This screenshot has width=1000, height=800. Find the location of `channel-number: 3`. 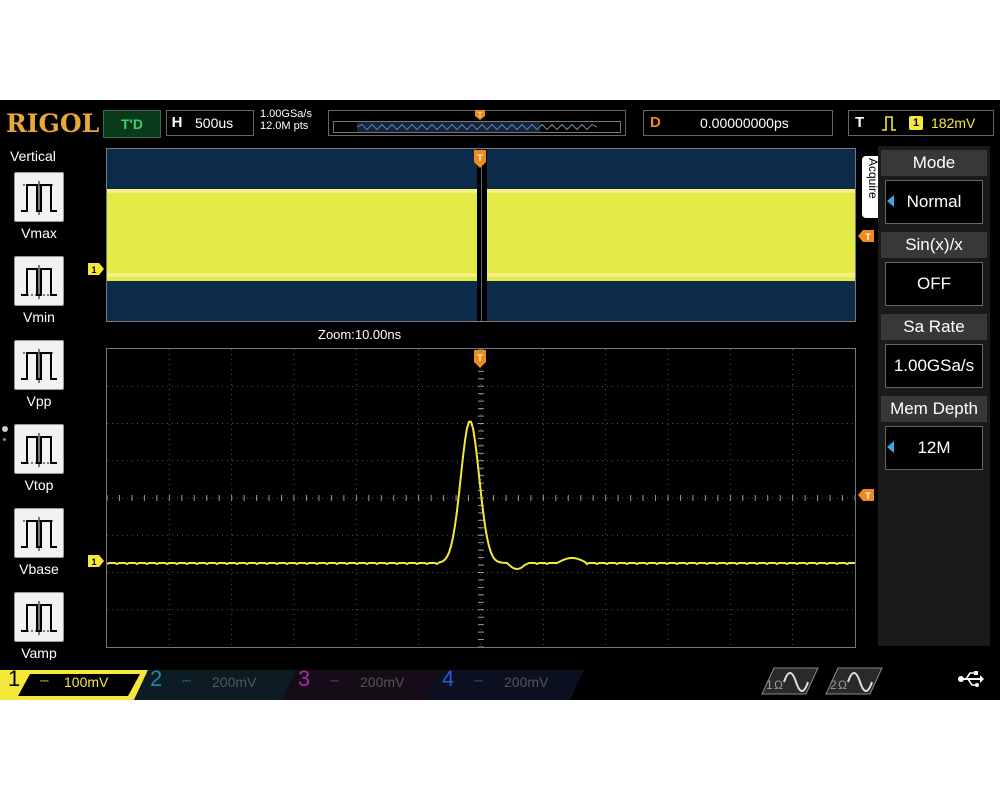

channel-number: 3 is located at coordinates (304, 678).